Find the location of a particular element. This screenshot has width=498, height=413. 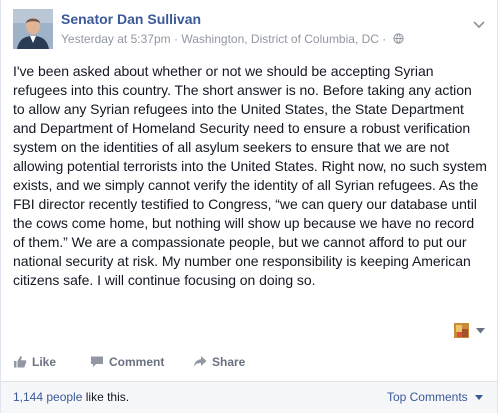

top-comments-dropdown: Top Comments is located at coordinates (435, 397).